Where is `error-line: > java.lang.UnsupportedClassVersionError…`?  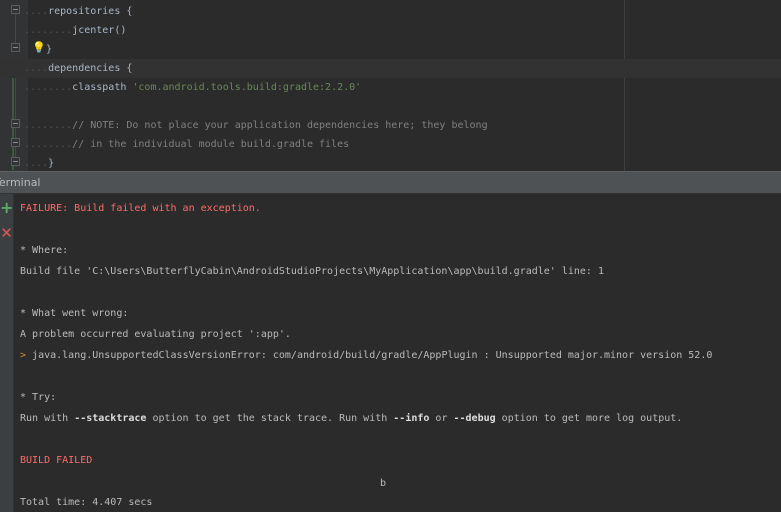
error-line: > java.lang.UnsupportedClassVersionError… is located at coordinates (366, 355).